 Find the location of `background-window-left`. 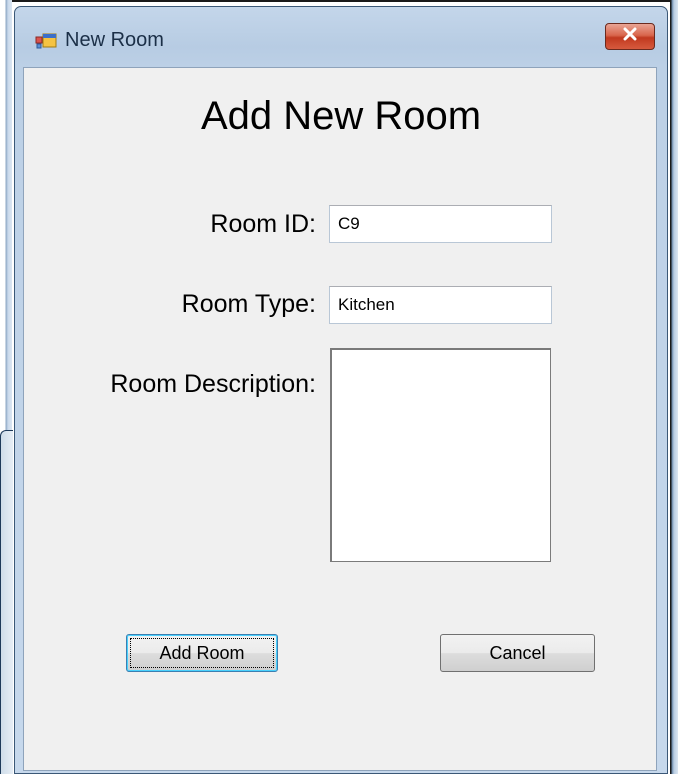

background-window-left is located at coordinates (6, 387).